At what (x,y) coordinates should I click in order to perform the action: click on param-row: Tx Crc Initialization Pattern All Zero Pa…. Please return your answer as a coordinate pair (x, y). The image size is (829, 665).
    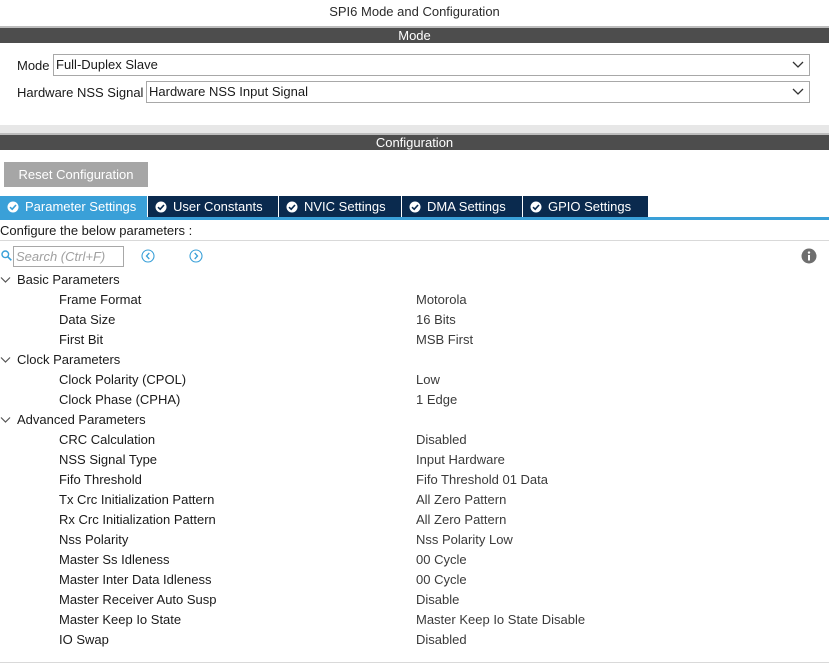
    Looking at the image, I should click on (414, 500).